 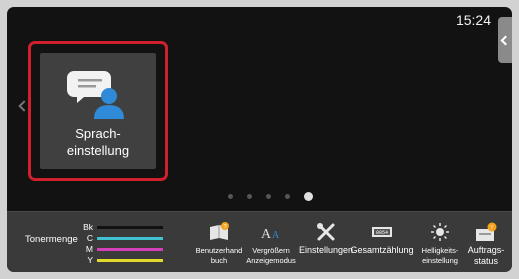 I want to click on svg-text: 0054, so click(x=382, y=233).